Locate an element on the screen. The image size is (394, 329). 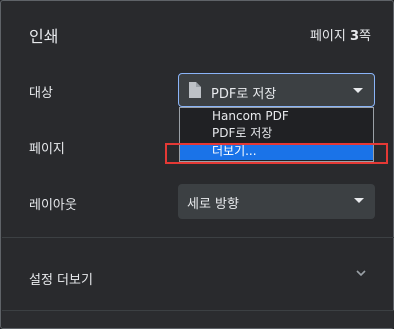
destination-value: PDF로 저장 is located at coordinates (244, 94).